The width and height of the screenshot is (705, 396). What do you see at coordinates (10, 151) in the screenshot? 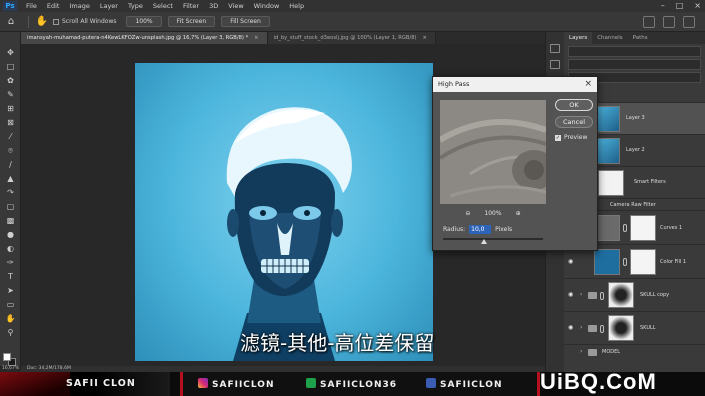
I see `healing-tool-icon: ⌾` at bounding box center [10, 151].